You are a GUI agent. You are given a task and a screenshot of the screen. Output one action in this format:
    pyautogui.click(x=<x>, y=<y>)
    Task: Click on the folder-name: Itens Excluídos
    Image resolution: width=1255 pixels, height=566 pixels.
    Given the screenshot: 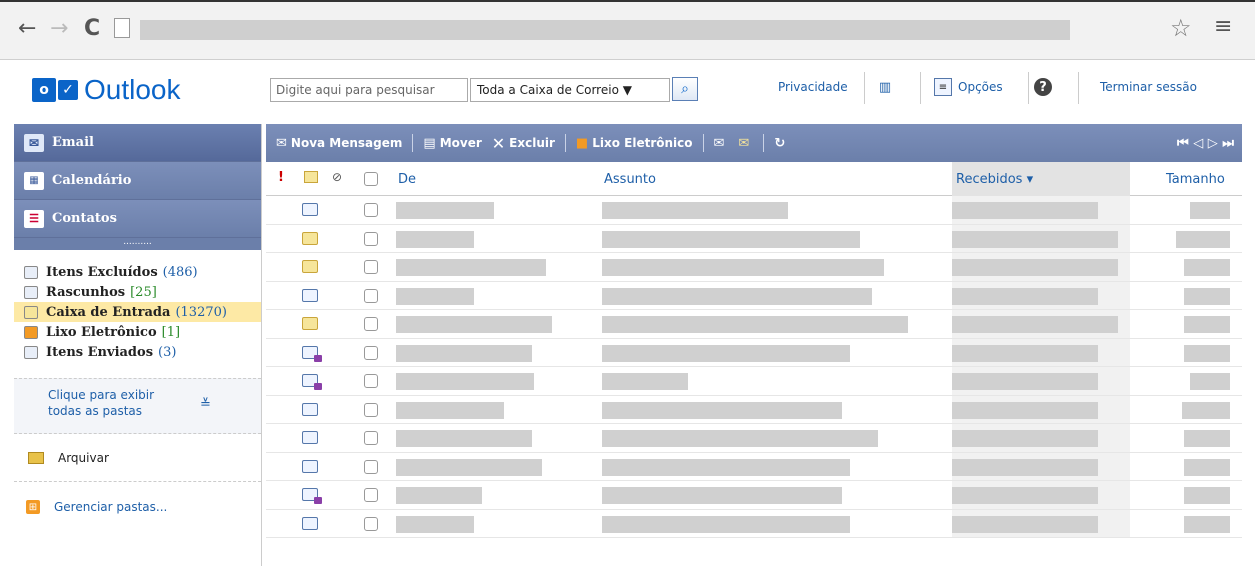 What is the action you would take?
    pyautogui.click(x=102, y=272)
    